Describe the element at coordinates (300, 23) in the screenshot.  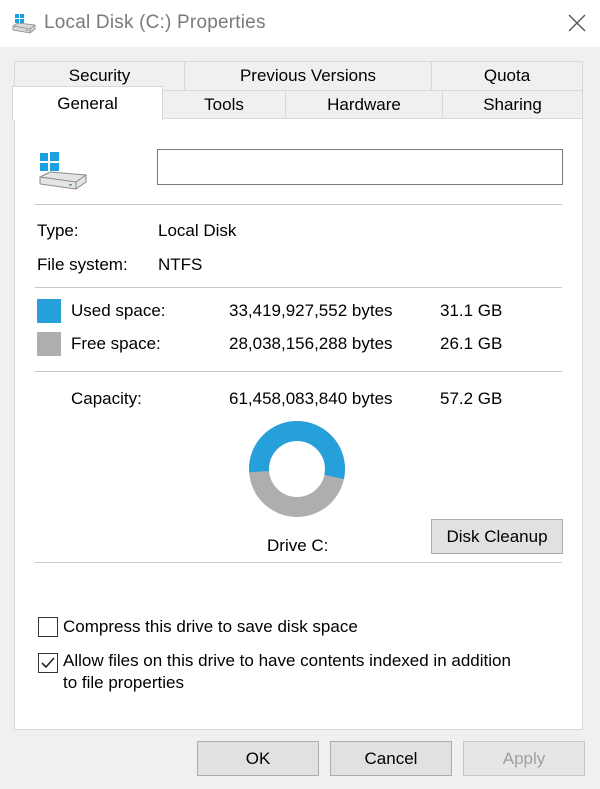
I see `title-bar: Local Disk (C:) Properties` at that location.